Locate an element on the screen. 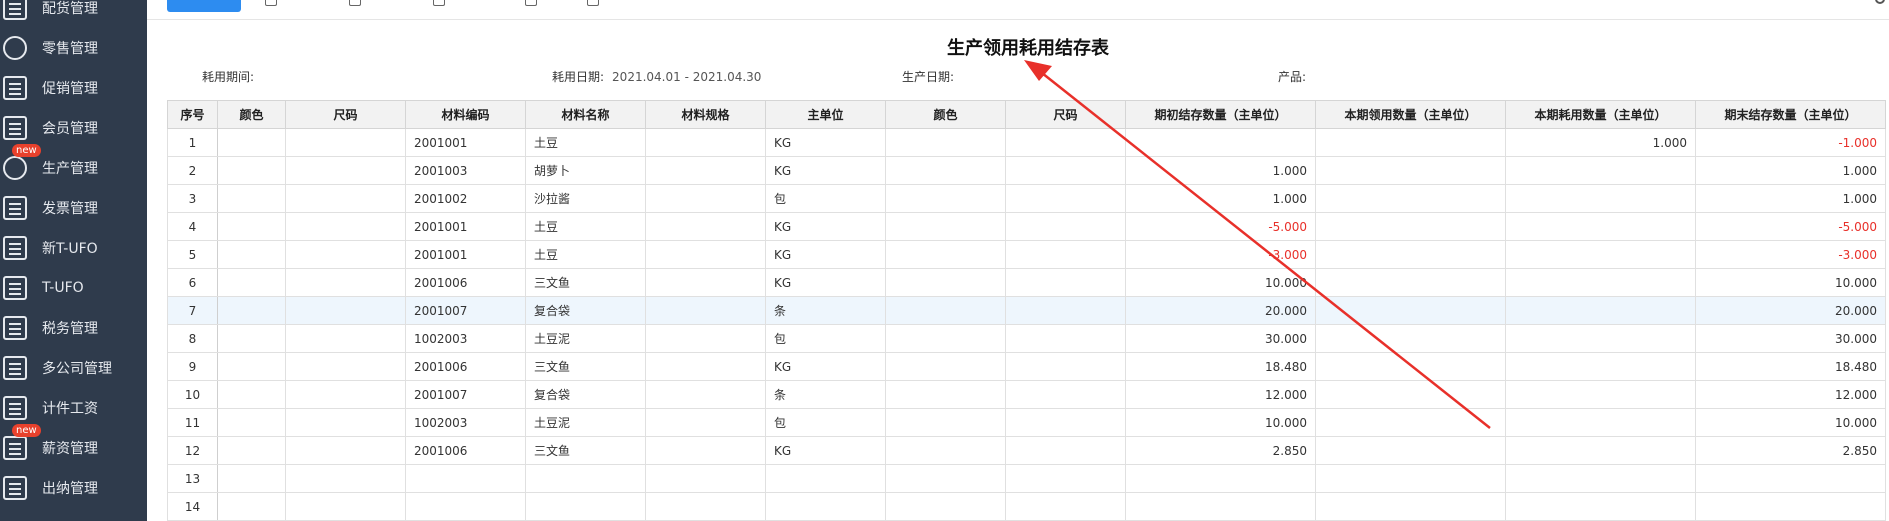 This screenshot has height=521, width=1889. cell-unit: 条 is located at coordinates (825, 394).